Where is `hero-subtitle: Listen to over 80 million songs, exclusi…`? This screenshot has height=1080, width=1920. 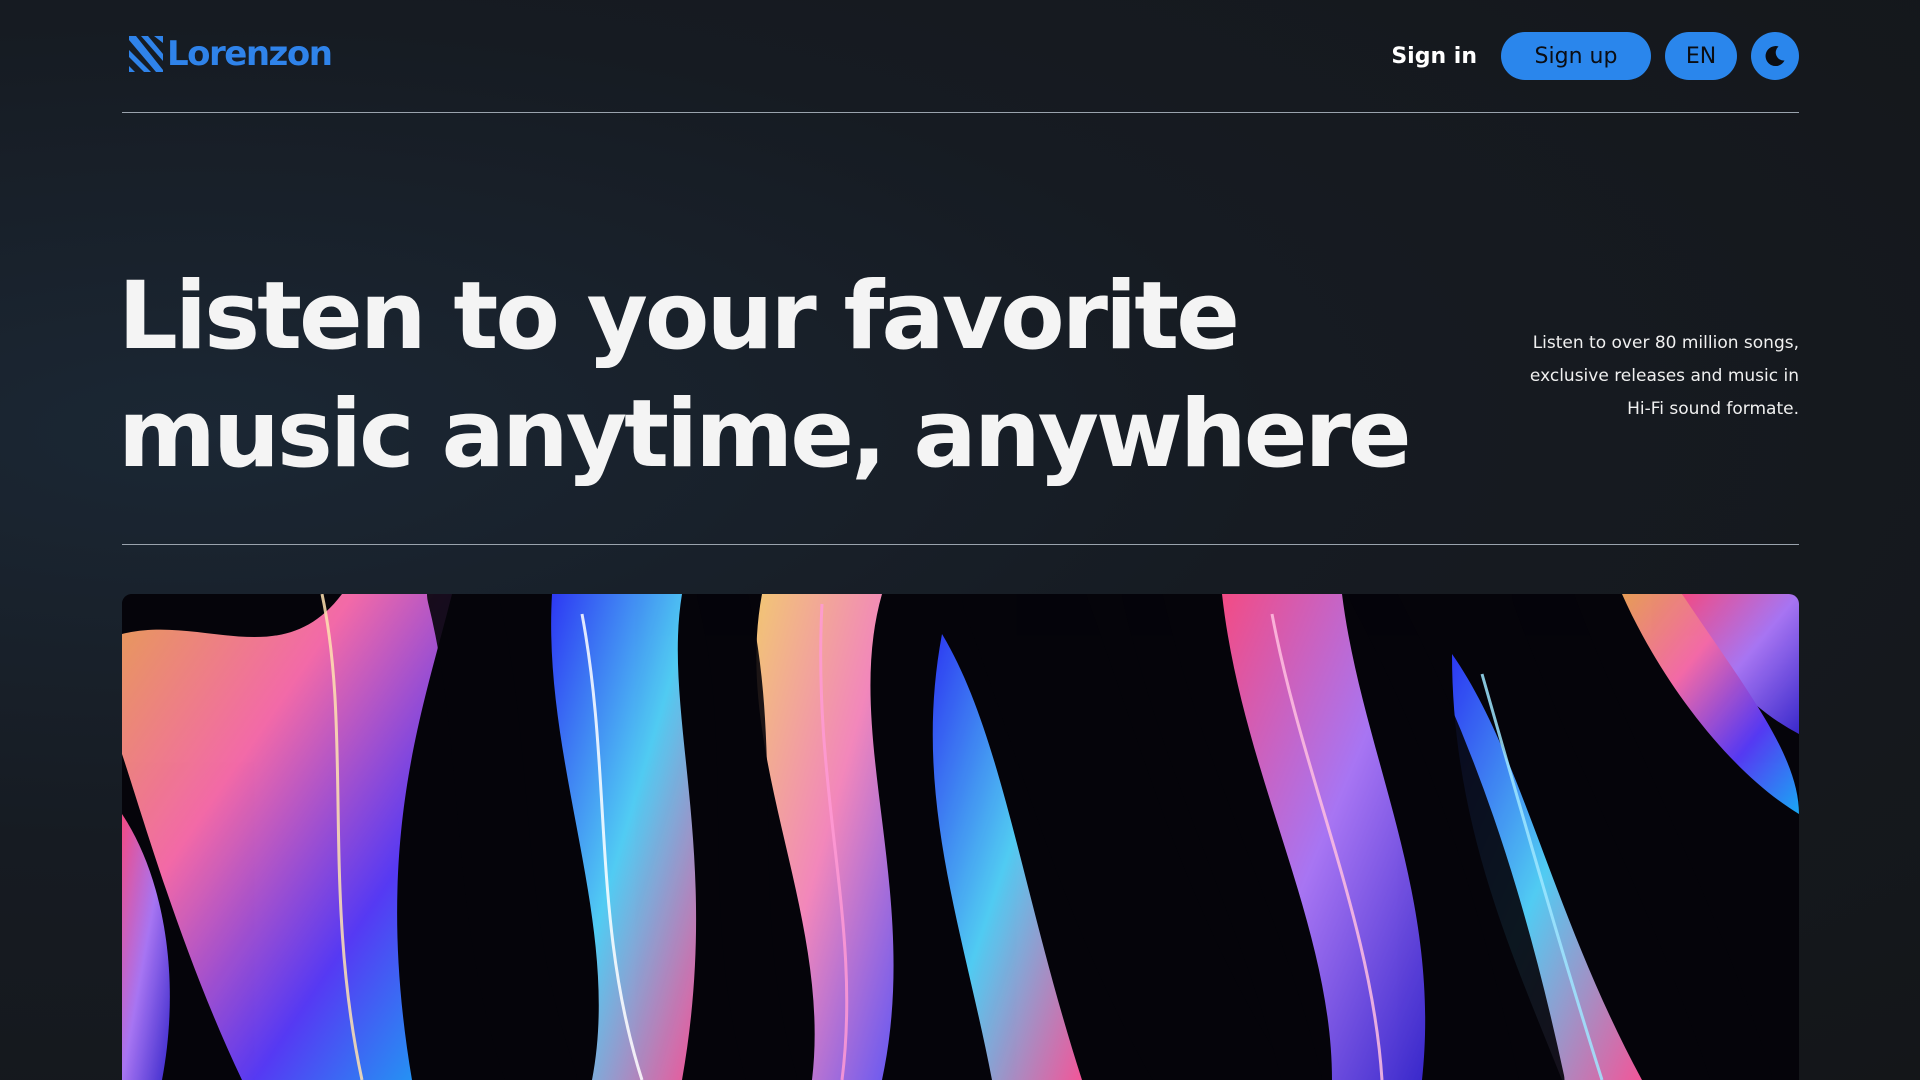
hero-subtitle: Listen to over 80 million songs, exclusi… is located at coordinates (1664, 376).